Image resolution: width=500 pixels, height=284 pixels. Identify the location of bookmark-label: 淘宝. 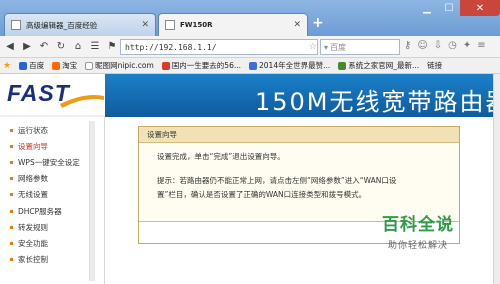
(70, 65).